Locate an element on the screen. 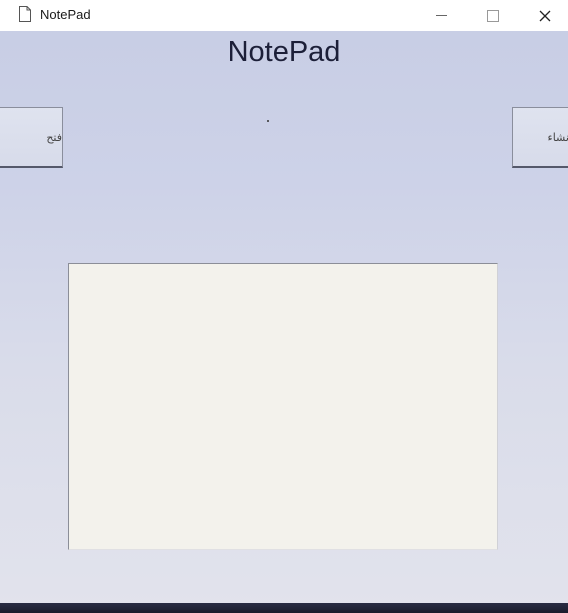  maximize-button is located at coordinates (493, 15).